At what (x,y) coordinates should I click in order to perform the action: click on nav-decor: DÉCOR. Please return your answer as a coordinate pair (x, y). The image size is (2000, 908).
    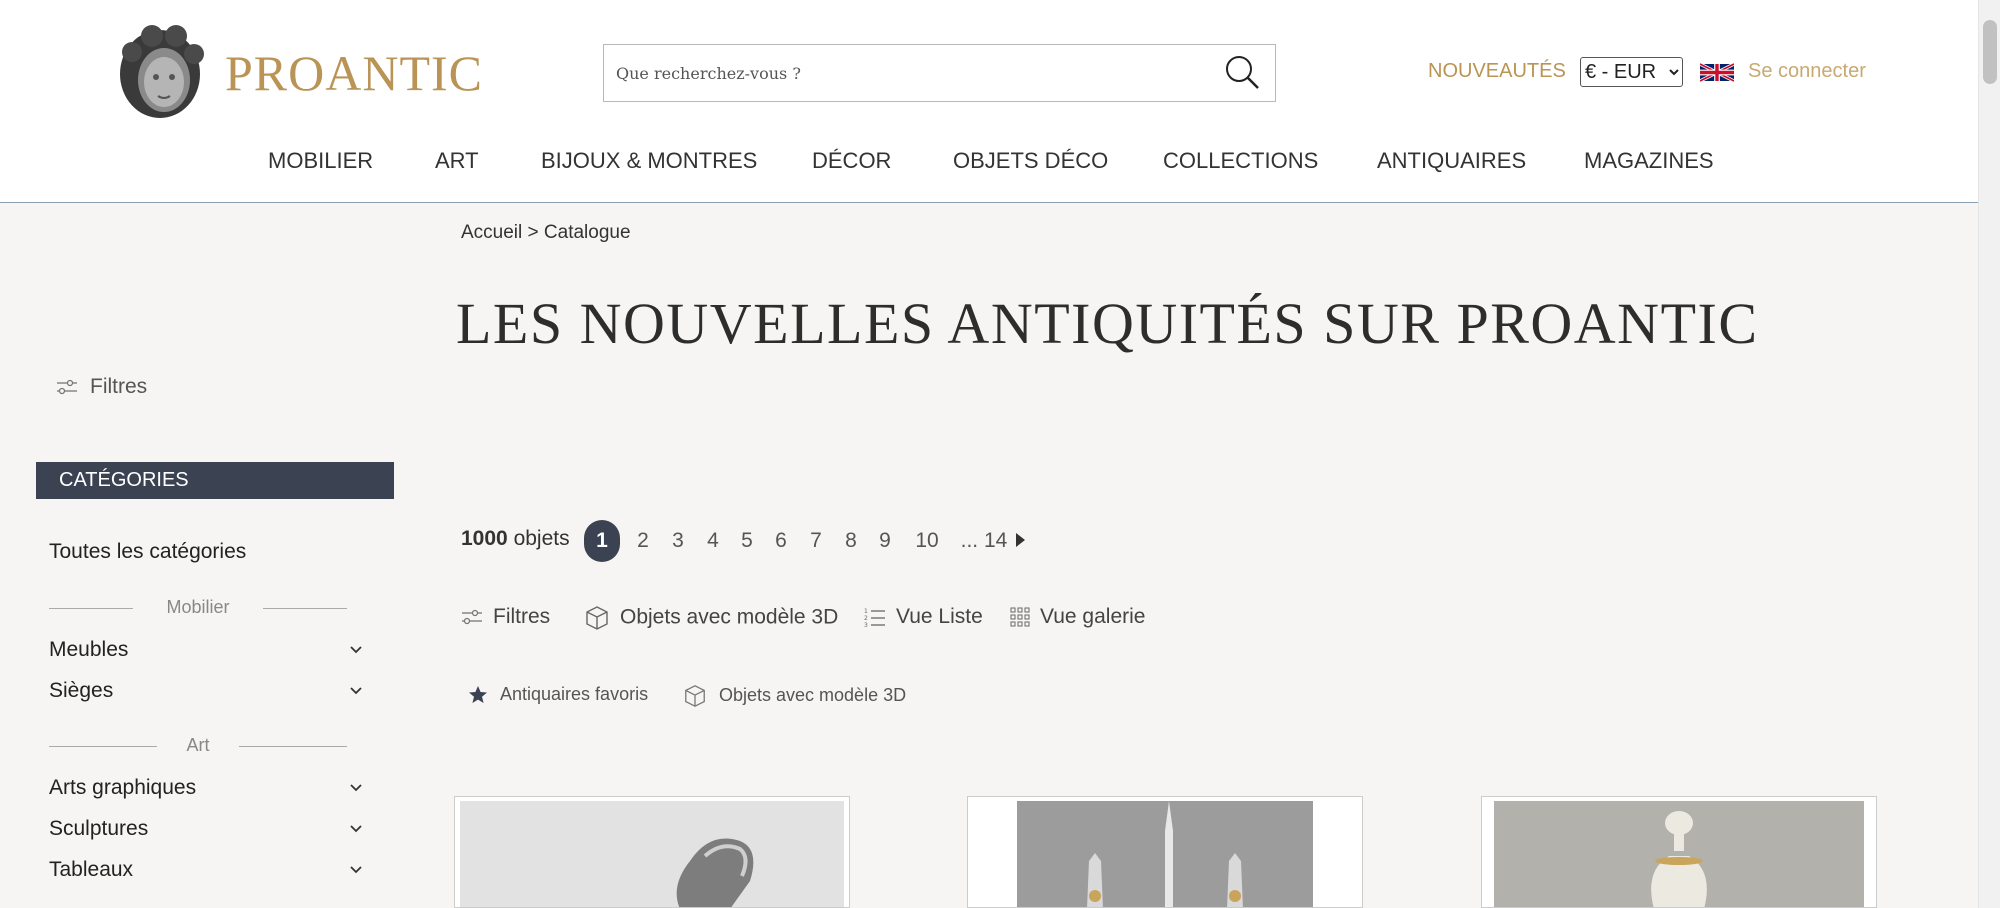
    Looking at the image, I should click on (851, 161).